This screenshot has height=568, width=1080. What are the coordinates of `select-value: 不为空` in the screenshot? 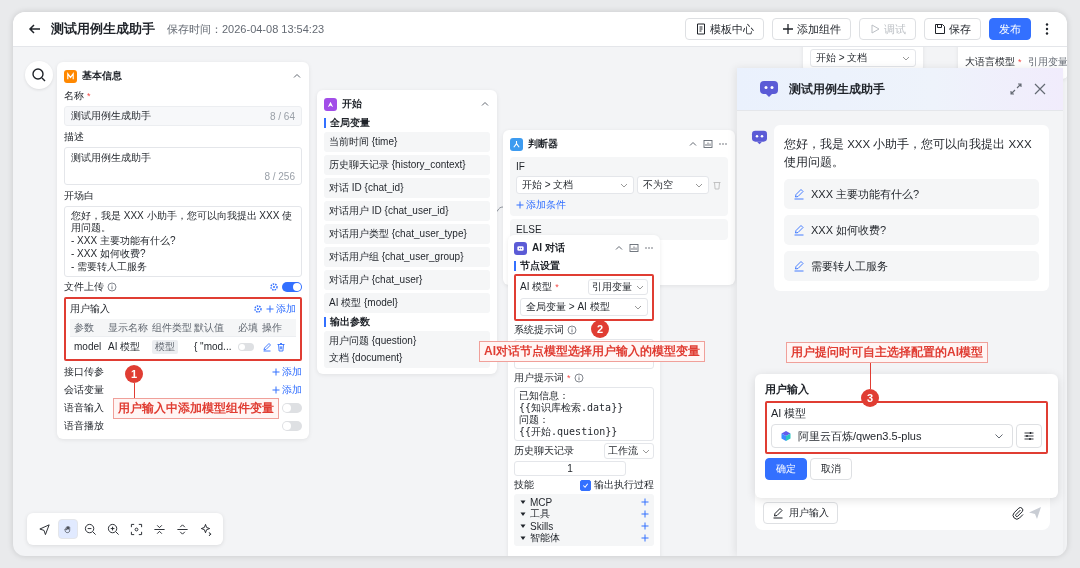 It's located at (658, 185).